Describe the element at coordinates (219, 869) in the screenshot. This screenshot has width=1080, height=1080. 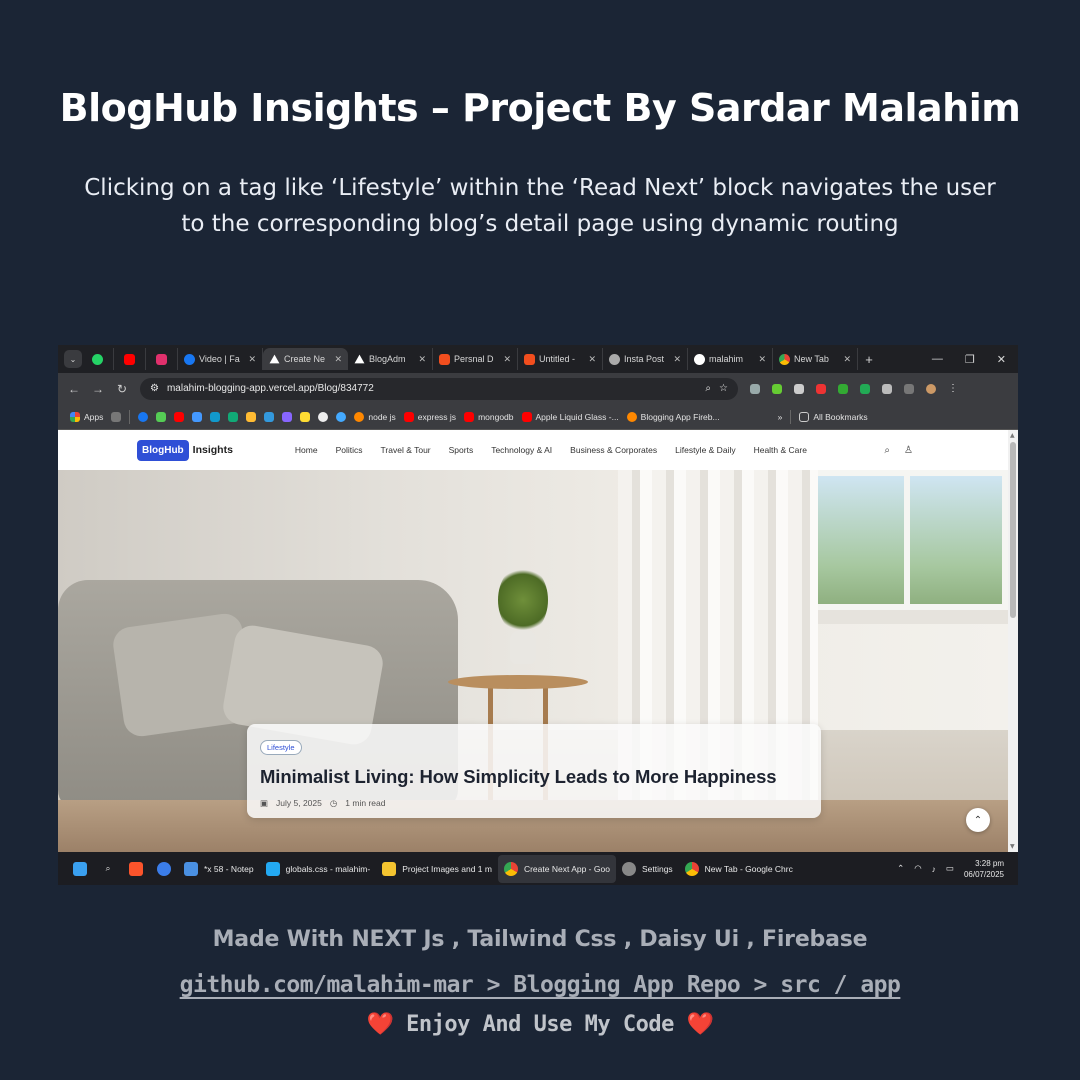
I see `taskbar-item: *x 58 - Notep` at that location.